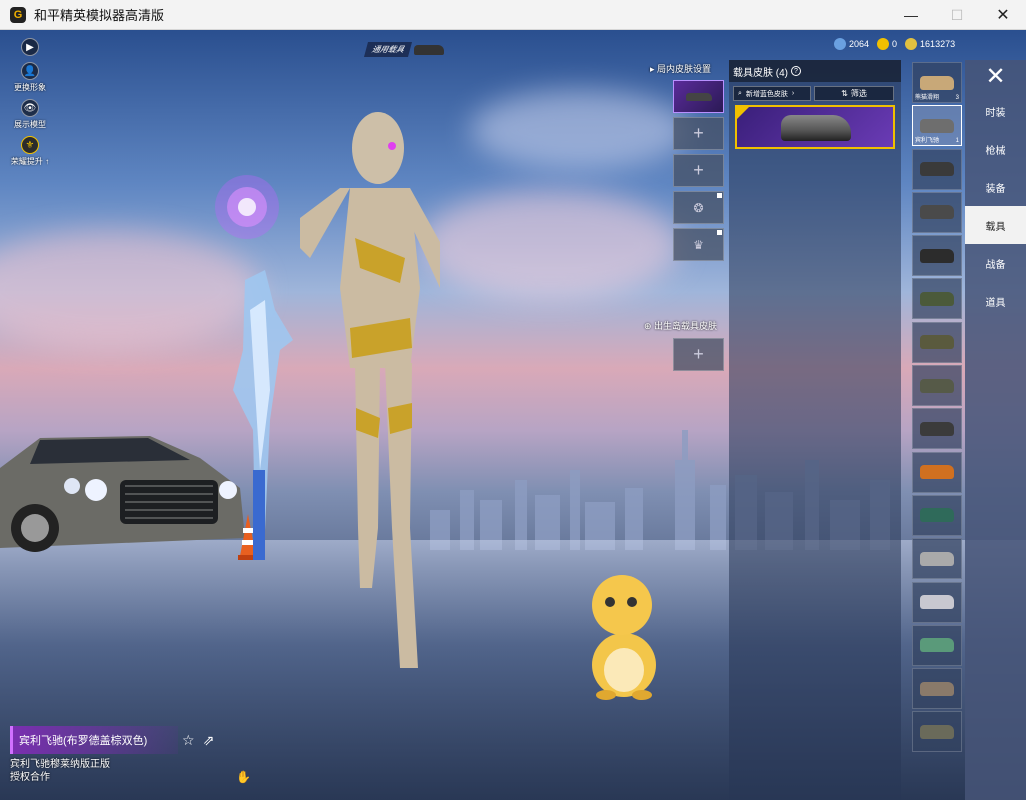 The image size is (1026, 800). I want to click on change-appearance-button: 👤 更换形象, so click(30, 77).